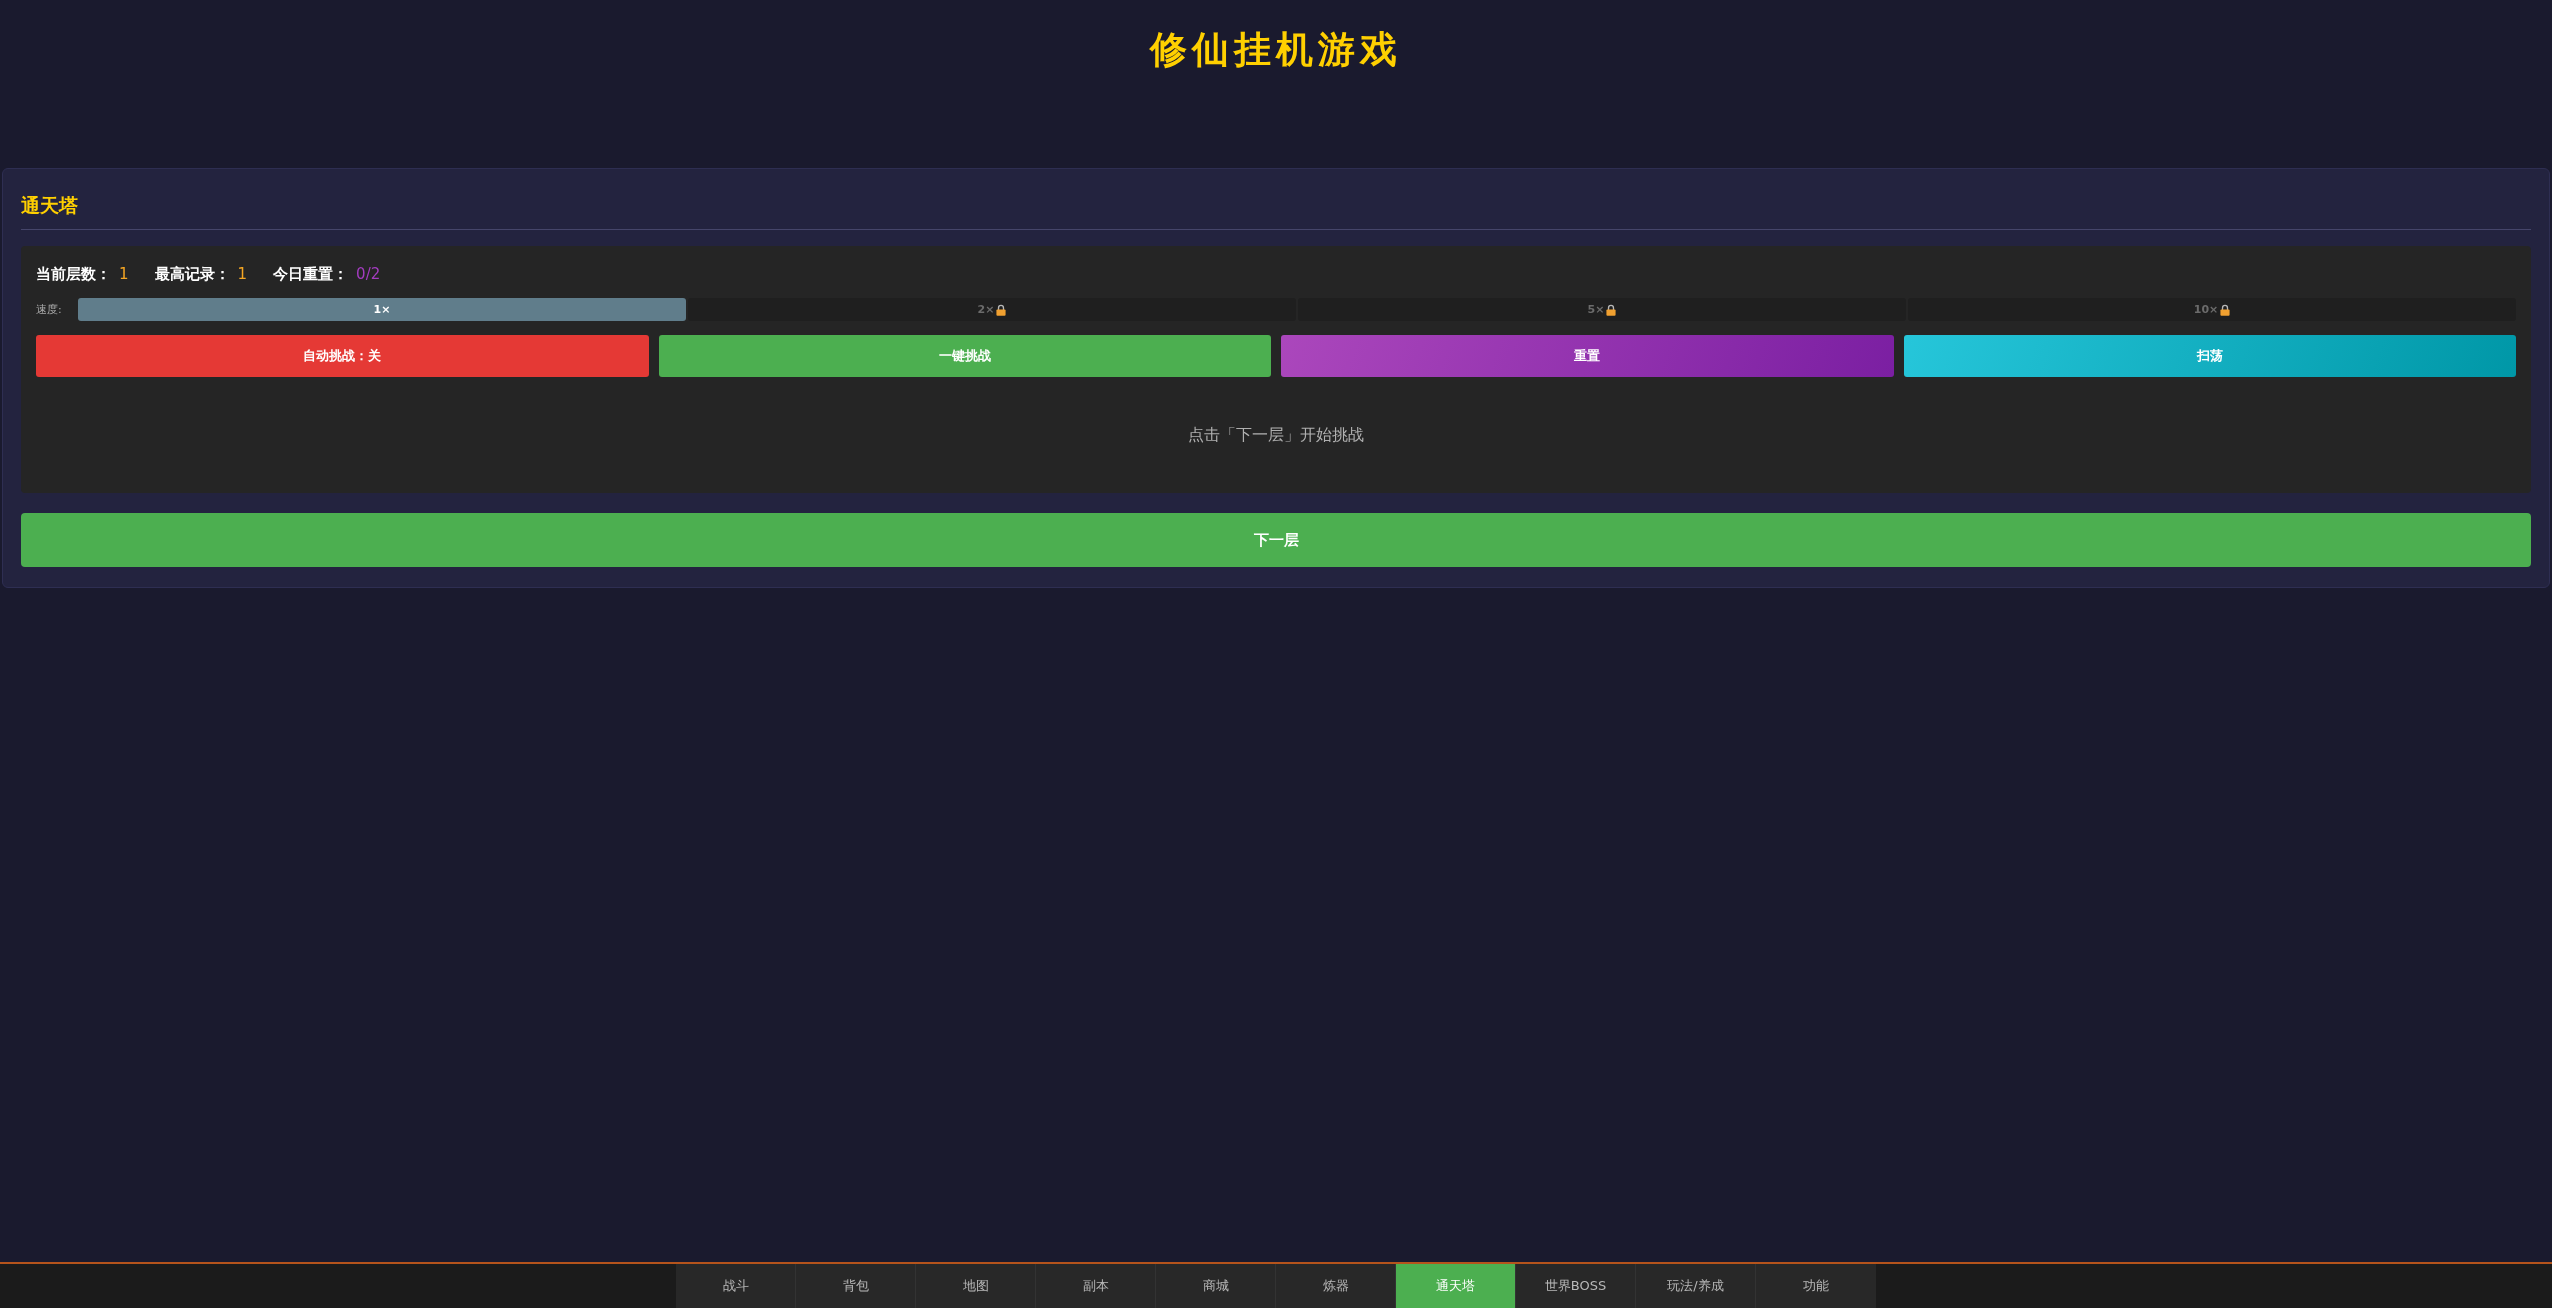 The image size is (2552, 1308). What do you see at coordinates (856, 1286) in the screenshot?
I see `nav-tab: 背包` at bounding box center [856, 1286].